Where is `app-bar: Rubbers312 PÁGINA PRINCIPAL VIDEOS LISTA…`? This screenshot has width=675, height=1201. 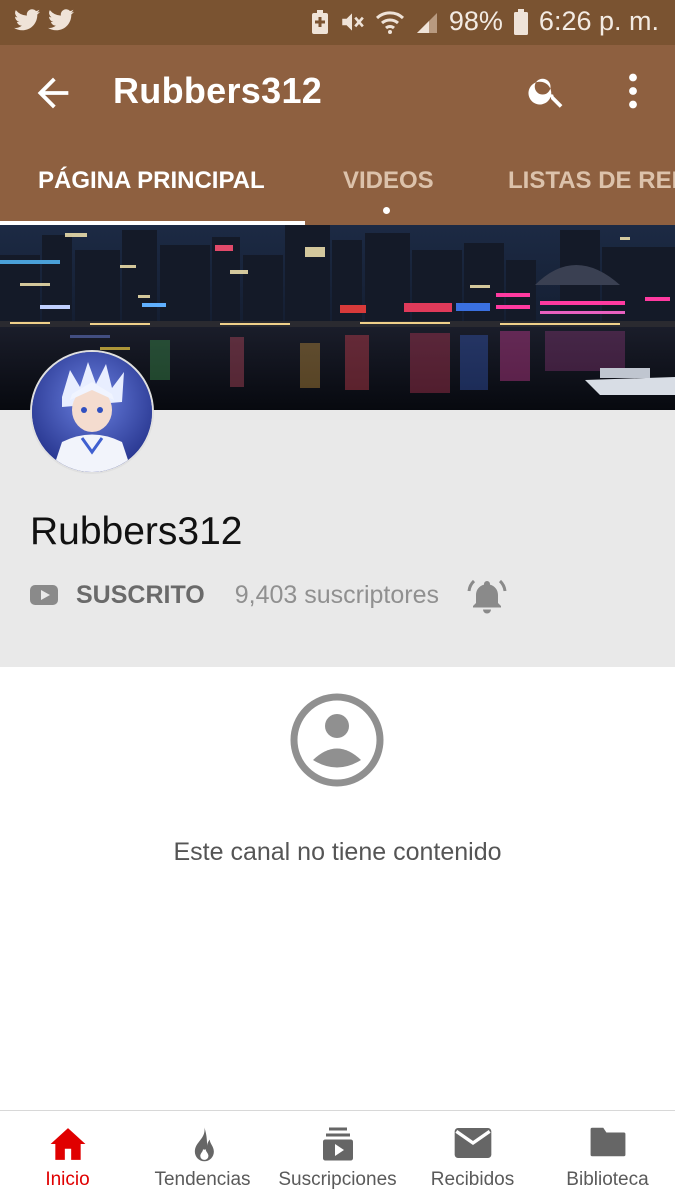
app-bar: Rubbers312 PÁGINA PRINCIPAL VIDEOS LISTA… is located at coordinates (337, 135).